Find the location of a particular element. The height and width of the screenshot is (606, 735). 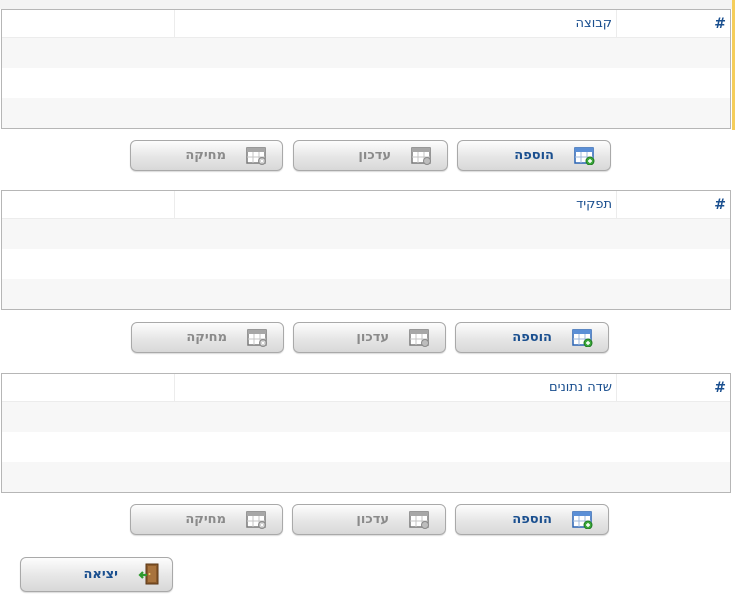

data-field-column-header: שדה נתונים is located at coordinates (397, 387).